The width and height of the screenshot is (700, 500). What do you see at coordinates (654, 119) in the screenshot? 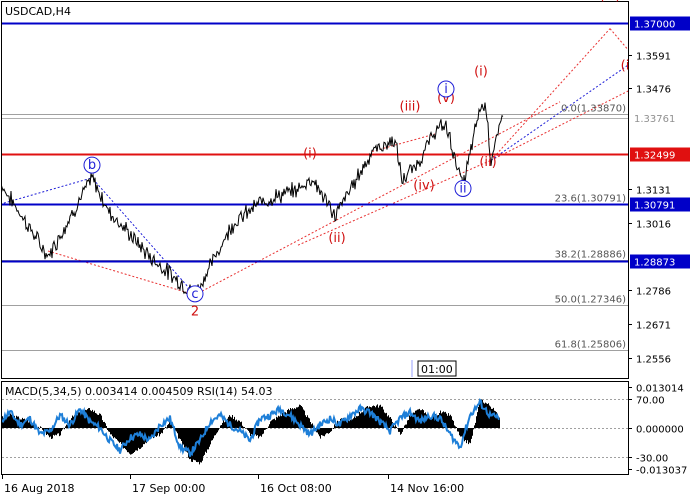
I see `last-price-label: 1.33761` at bounding box center [654, 119].